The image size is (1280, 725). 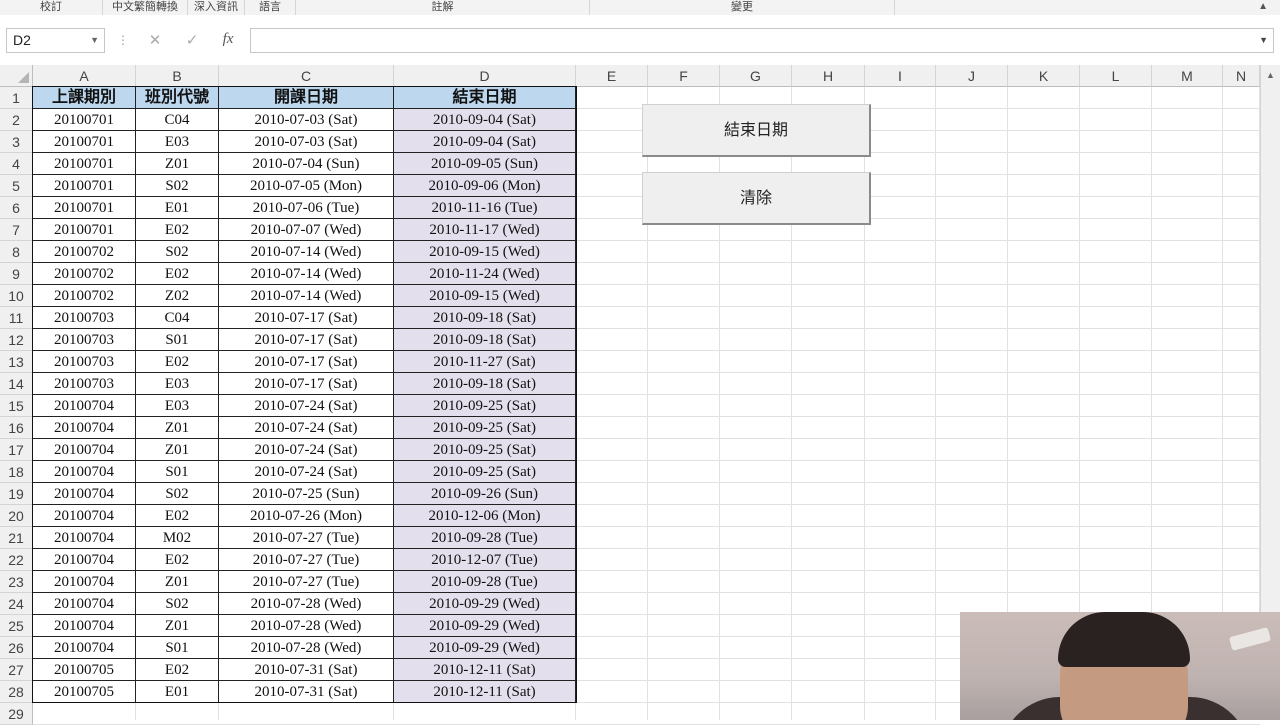 I want to click on table-cell: 2010-11-16 (Tue), so click(x=485, y=208).